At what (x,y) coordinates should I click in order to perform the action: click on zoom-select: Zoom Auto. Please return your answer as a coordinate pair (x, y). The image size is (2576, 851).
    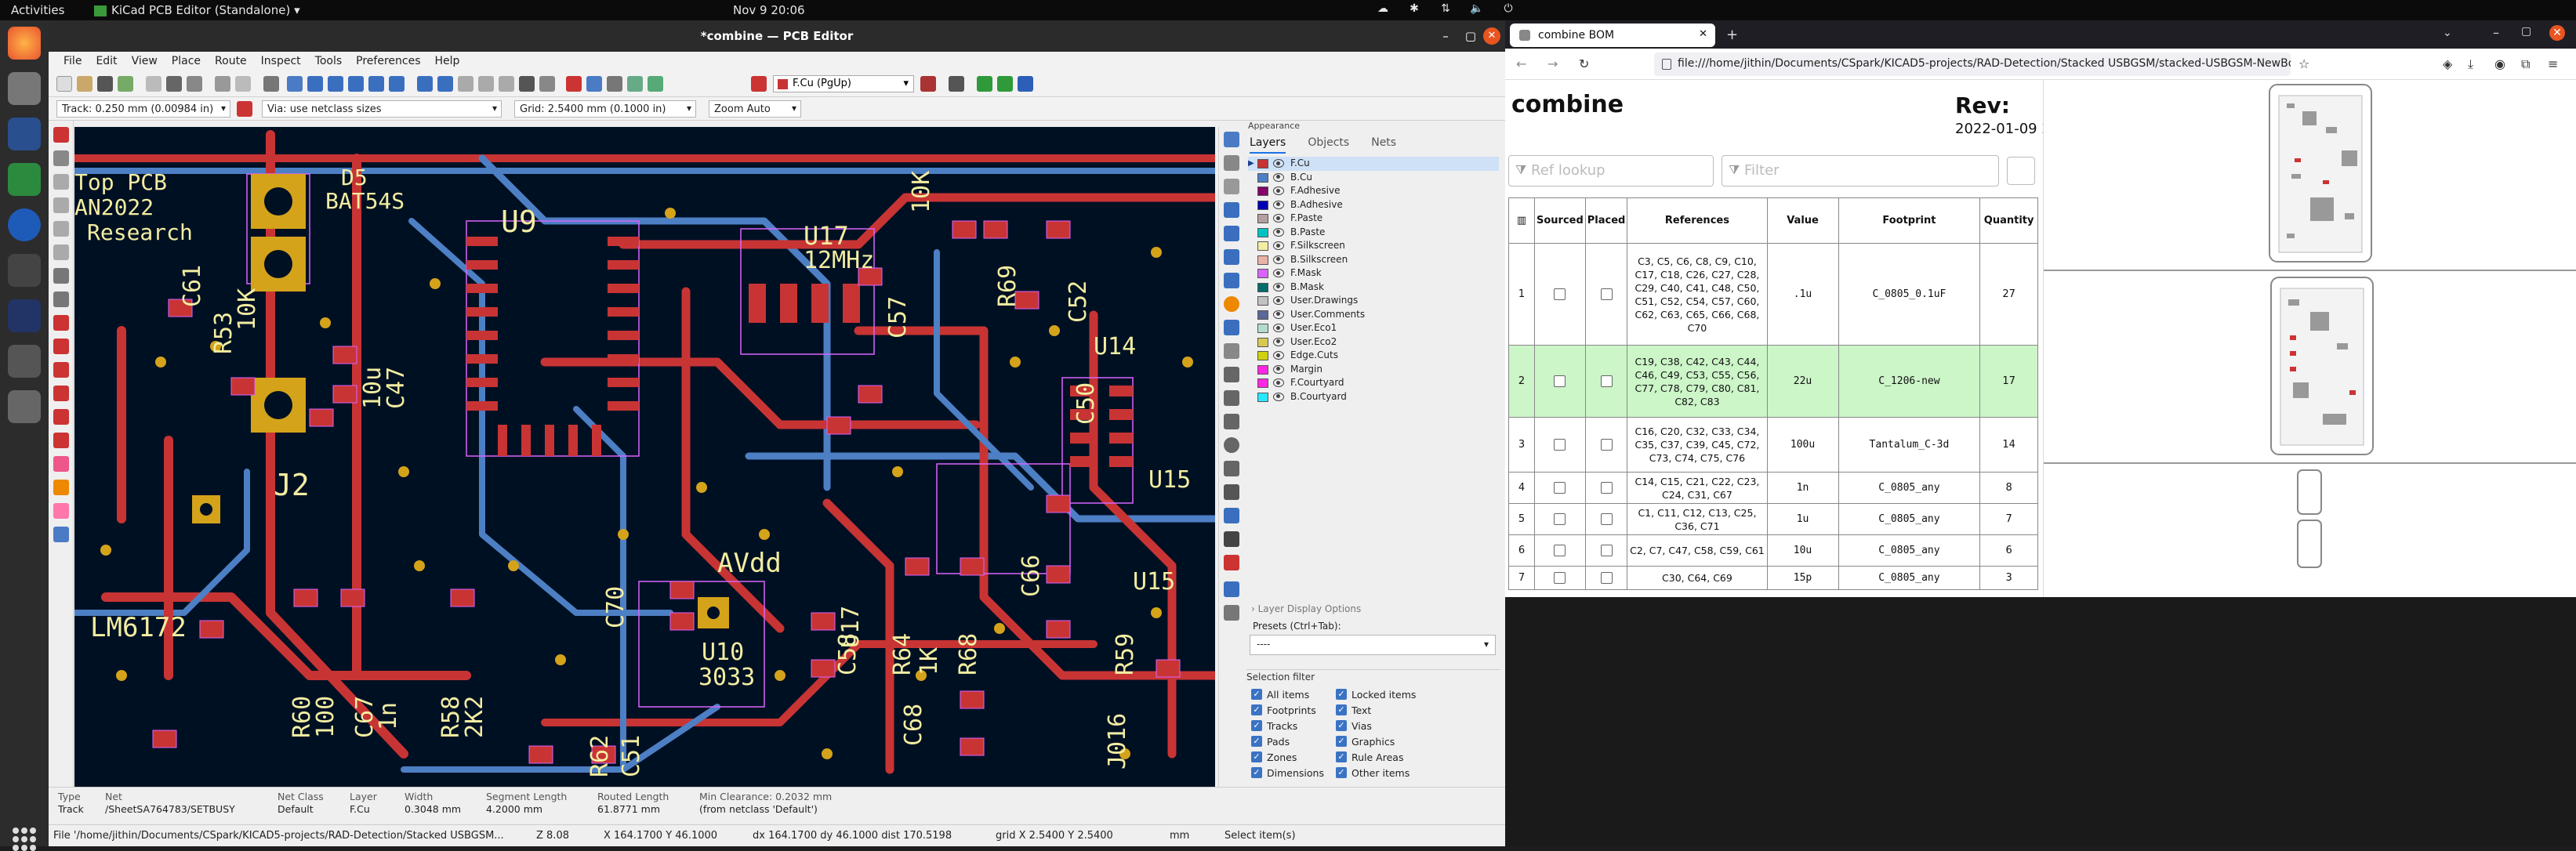
    Looking at the image, I should click on (755, 109).